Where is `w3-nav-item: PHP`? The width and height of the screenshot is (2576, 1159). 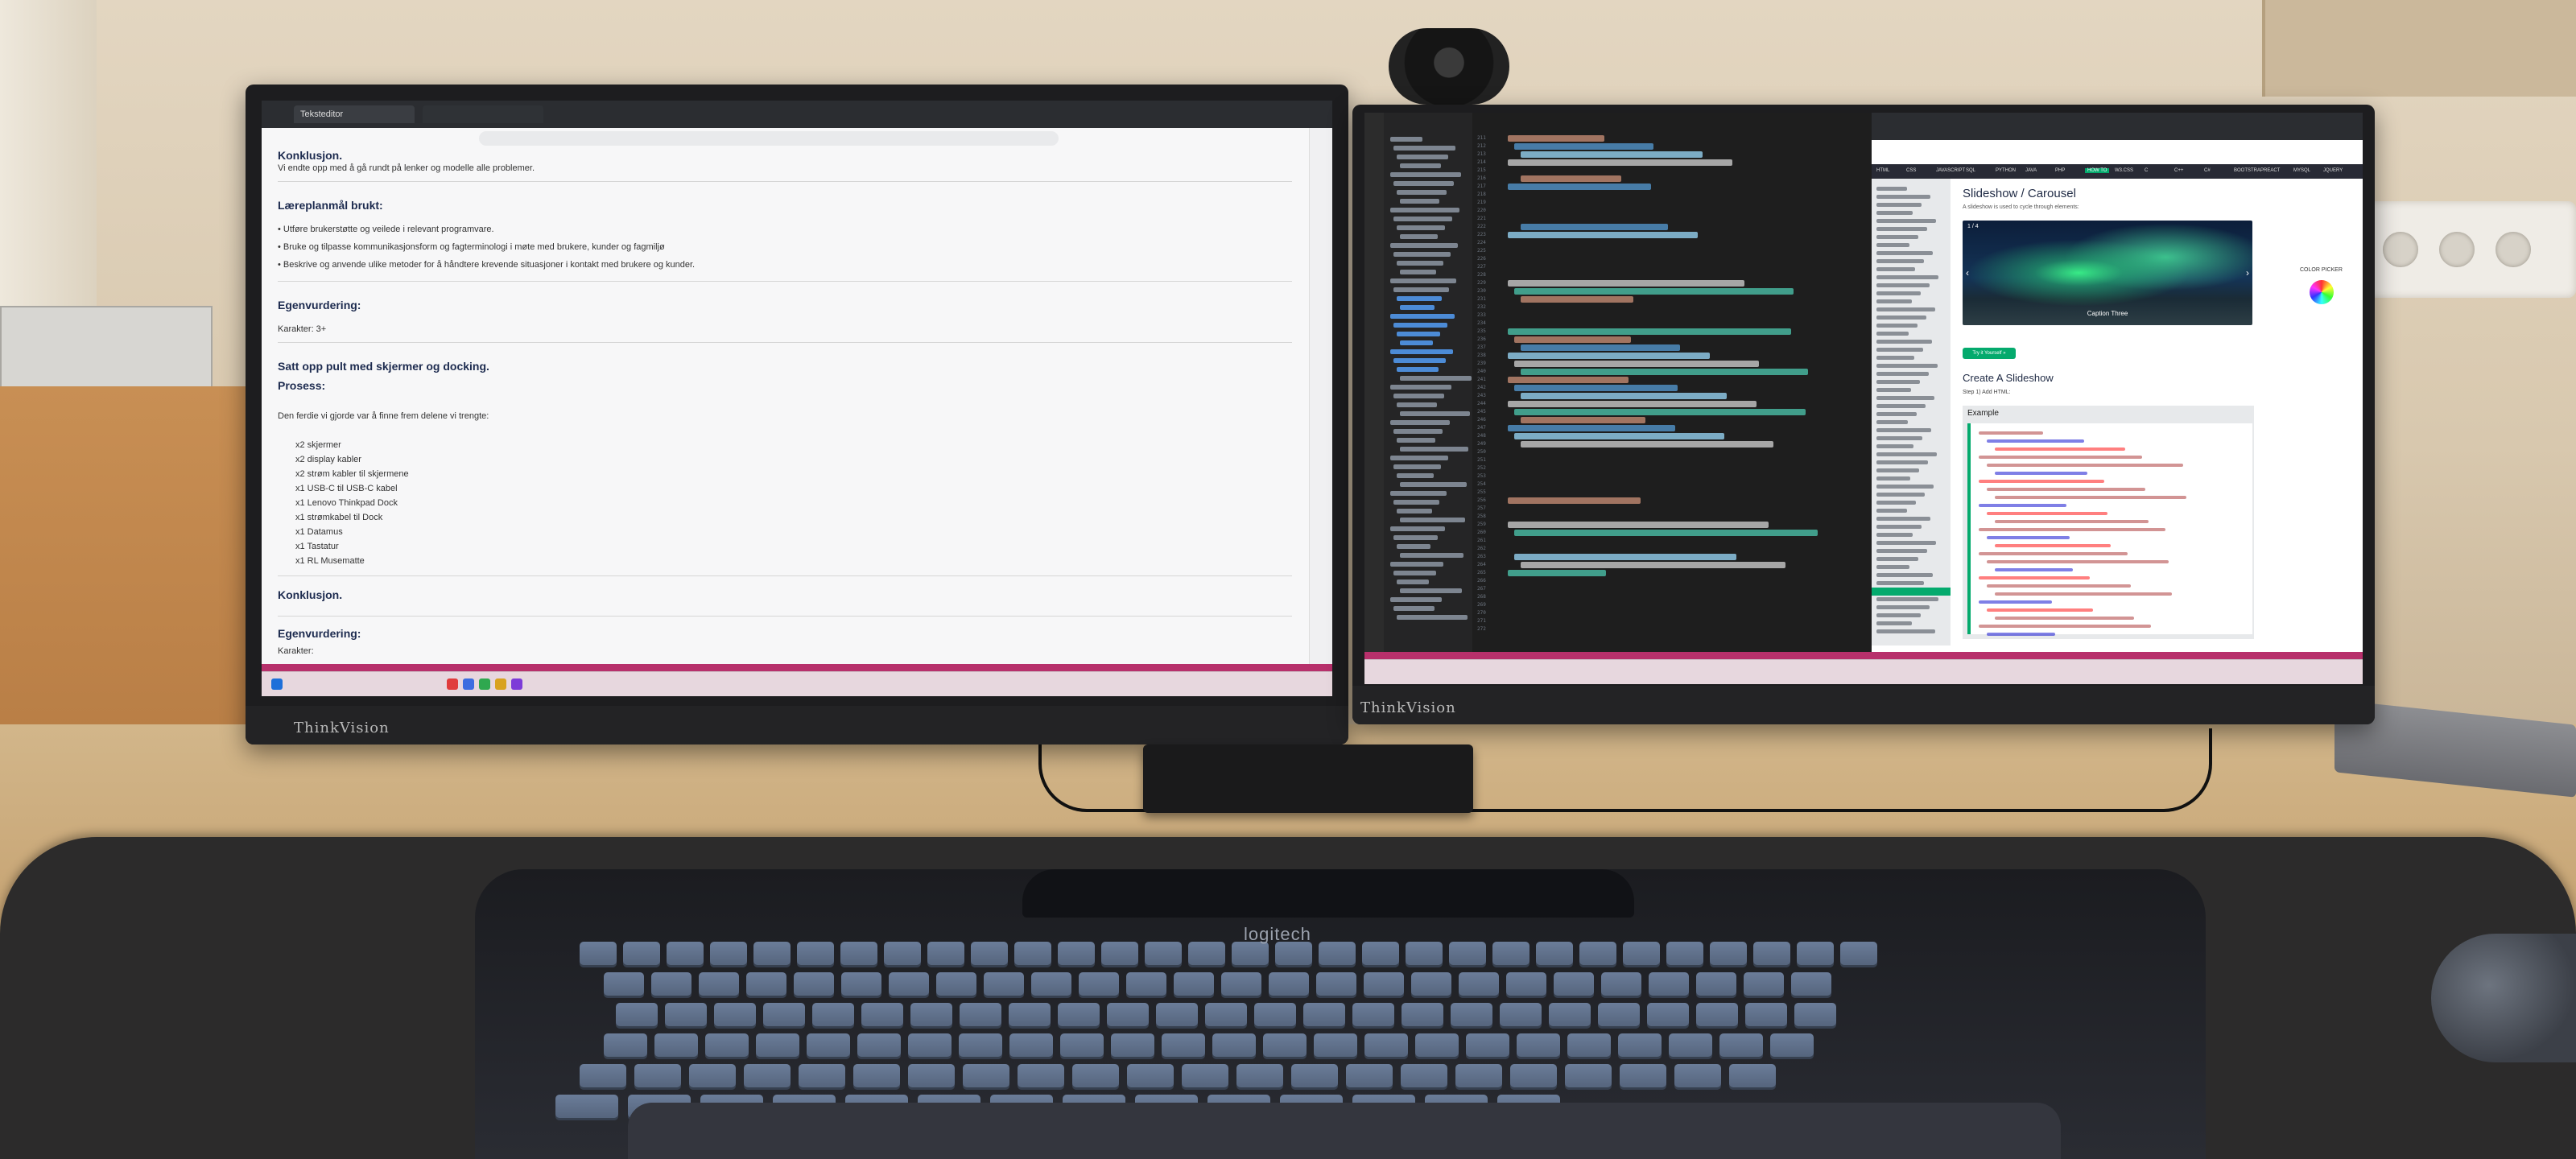 w3-nav-item: PHP is located at coordinates (2060, 170).